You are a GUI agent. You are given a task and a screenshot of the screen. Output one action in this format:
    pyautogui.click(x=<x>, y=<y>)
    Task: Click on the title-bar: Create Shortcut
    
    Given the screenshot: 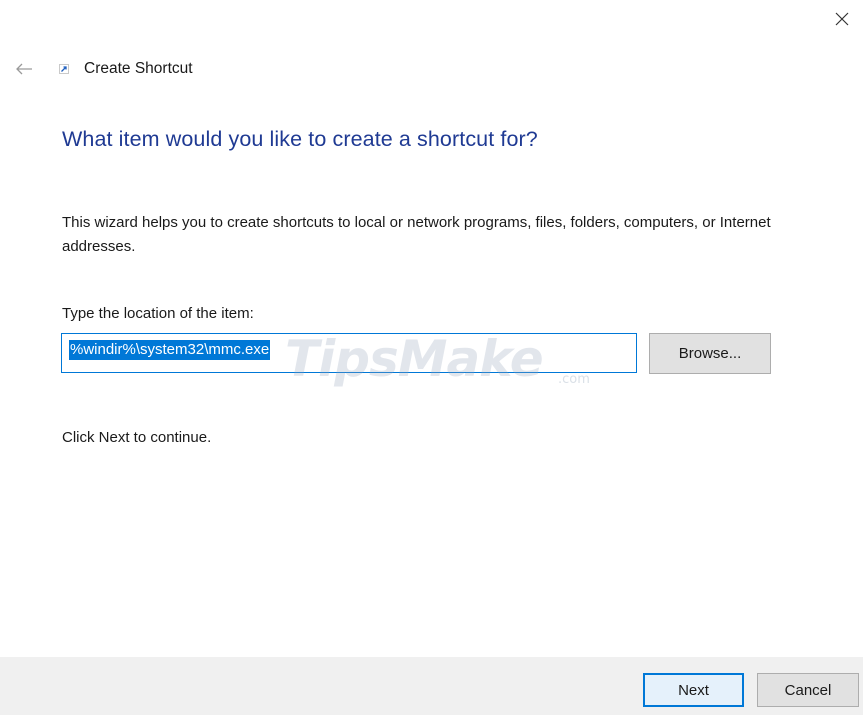 What is the action you would take?
    pyautogui.click(x=102, y=69)
    